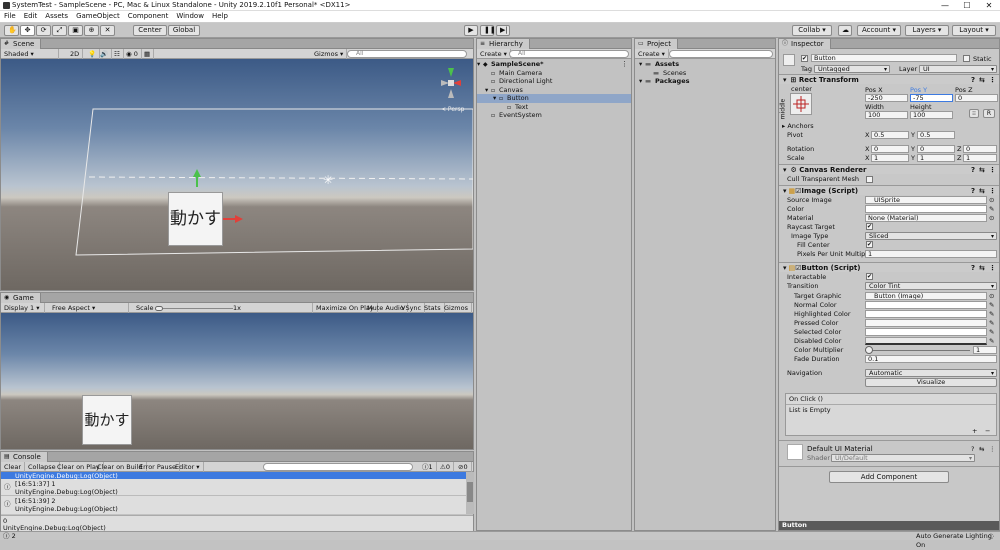  Describe the element at coordinates (624, 64) in the screenshot. I see `scene-menu-icon: ⋮` at that location.